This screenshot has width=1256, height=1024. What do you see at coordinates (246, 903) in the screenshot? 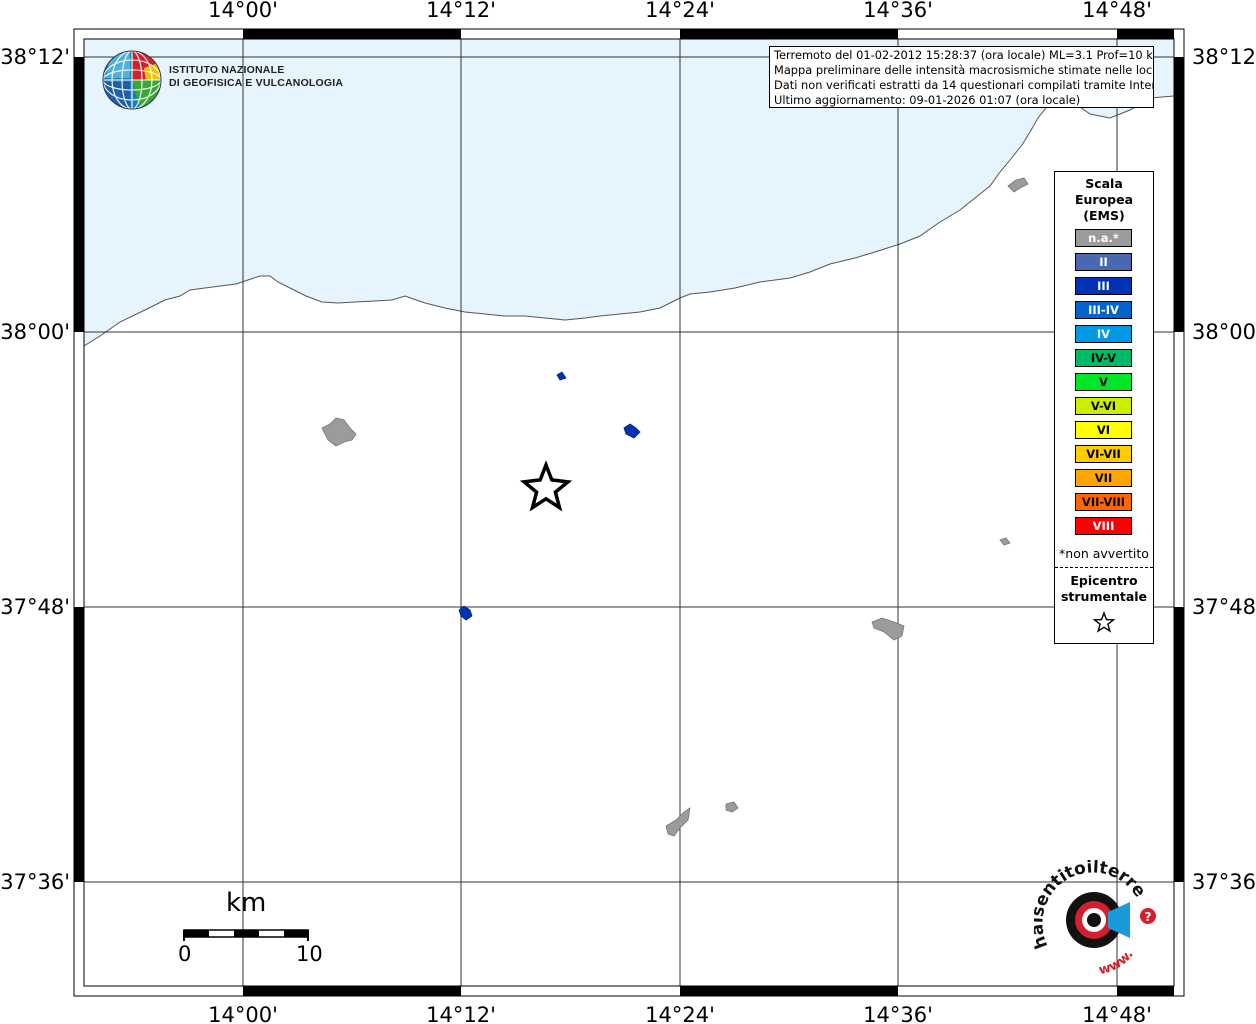
I see `scale-unit: km` at bounding box center [246, 903].